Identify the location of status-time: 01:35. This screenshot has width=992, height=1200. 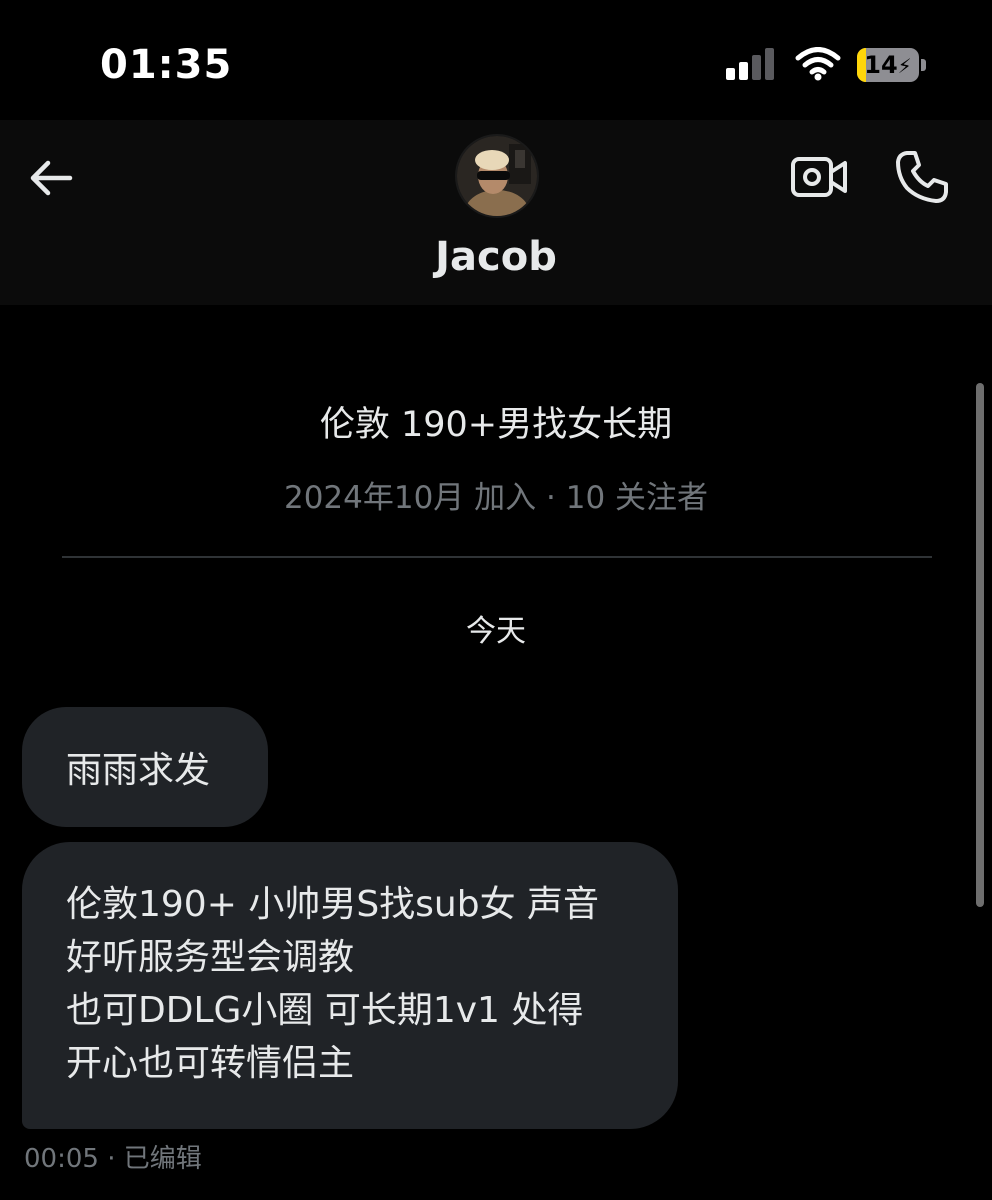
(166, 65).